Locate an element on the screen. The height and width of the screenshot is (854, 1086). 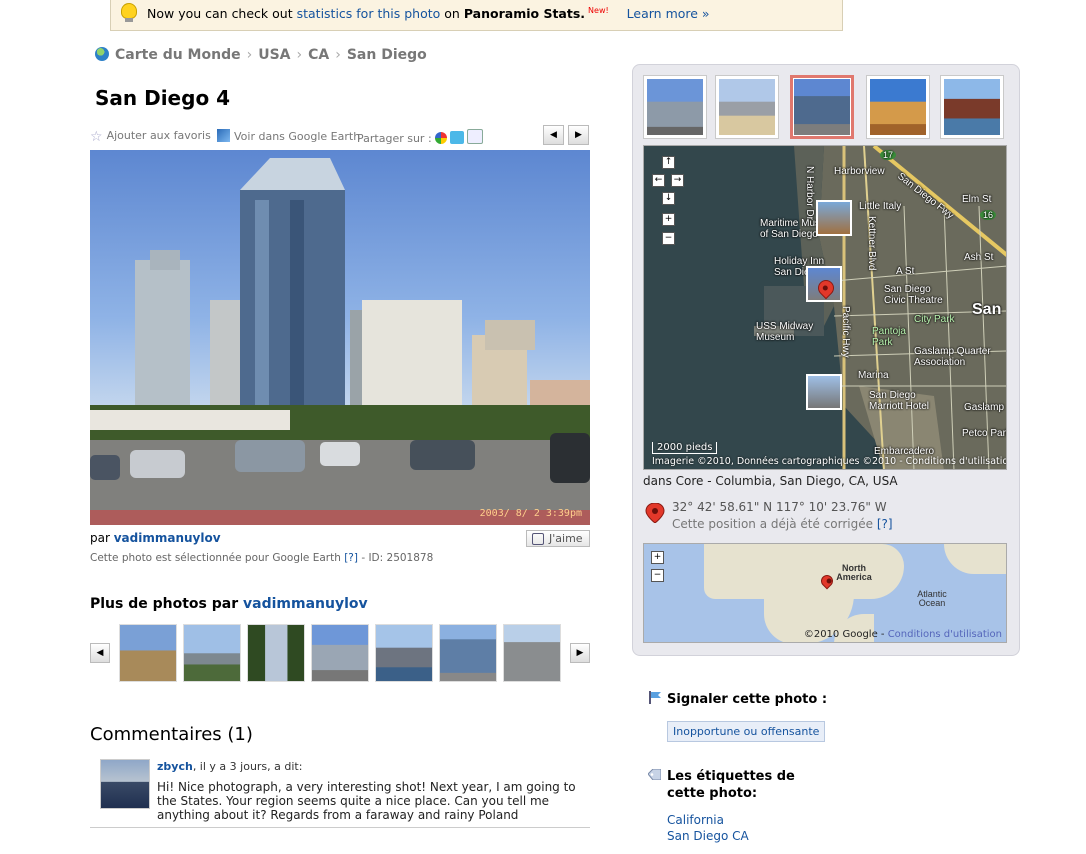
learn-more-link: Learn more » is located at coordinates (668, 13).